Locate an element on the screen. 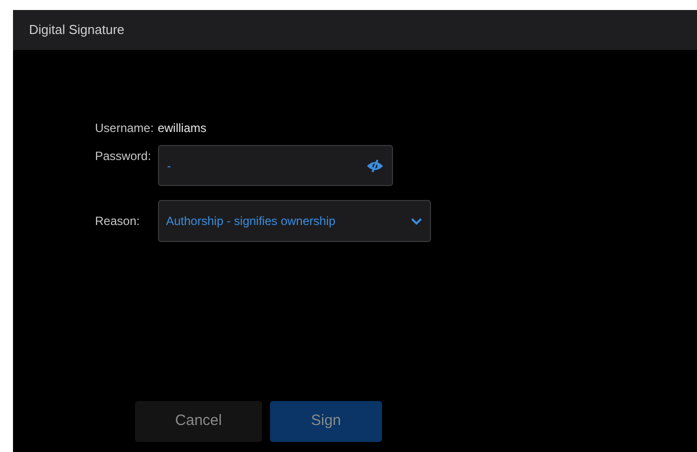 The height and width of the screenshot is (452, 697). password-label: Password: is located at coordinates (123, 156).